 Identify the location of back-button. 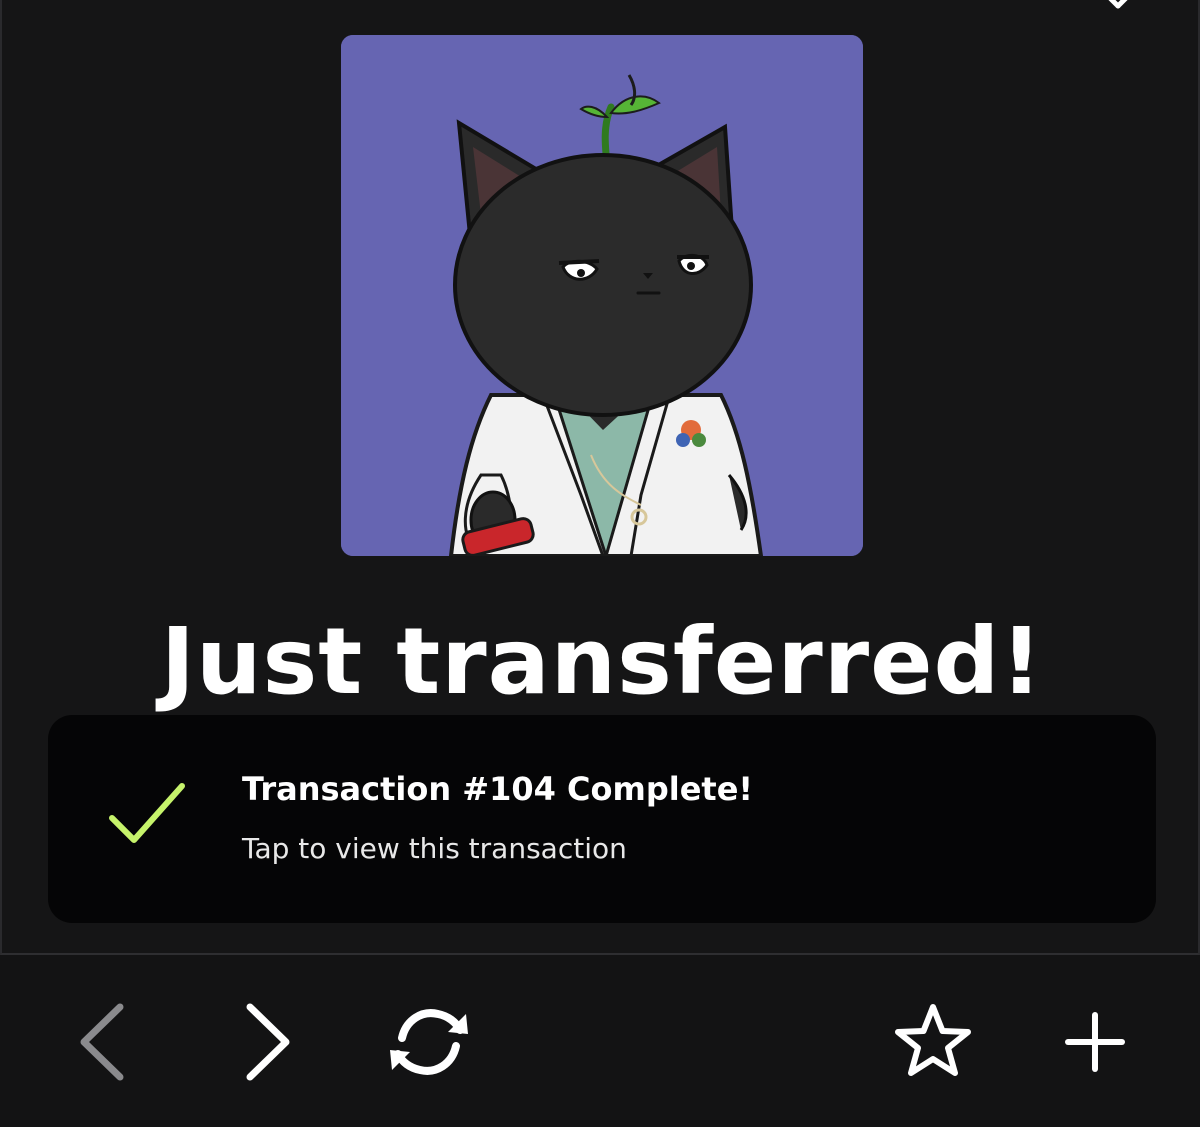
(102, 1042).